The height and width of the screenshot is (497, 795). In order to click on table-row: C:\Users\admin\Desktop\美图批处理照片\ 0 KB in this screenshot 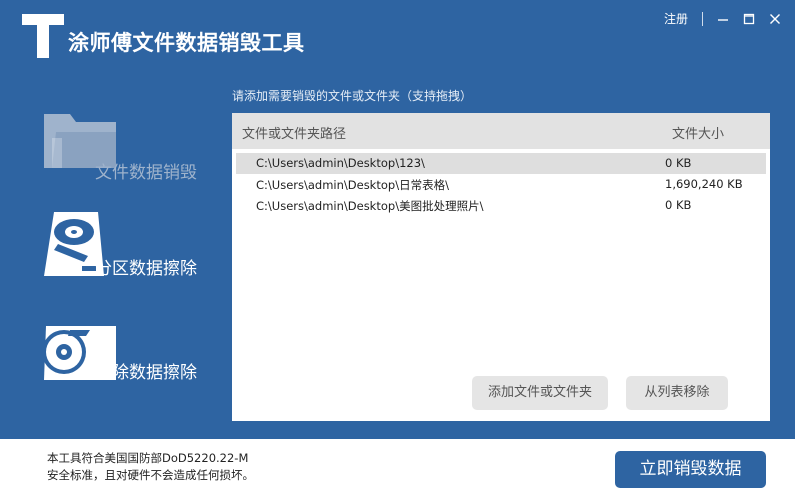, I will do `click(501, 205)`.